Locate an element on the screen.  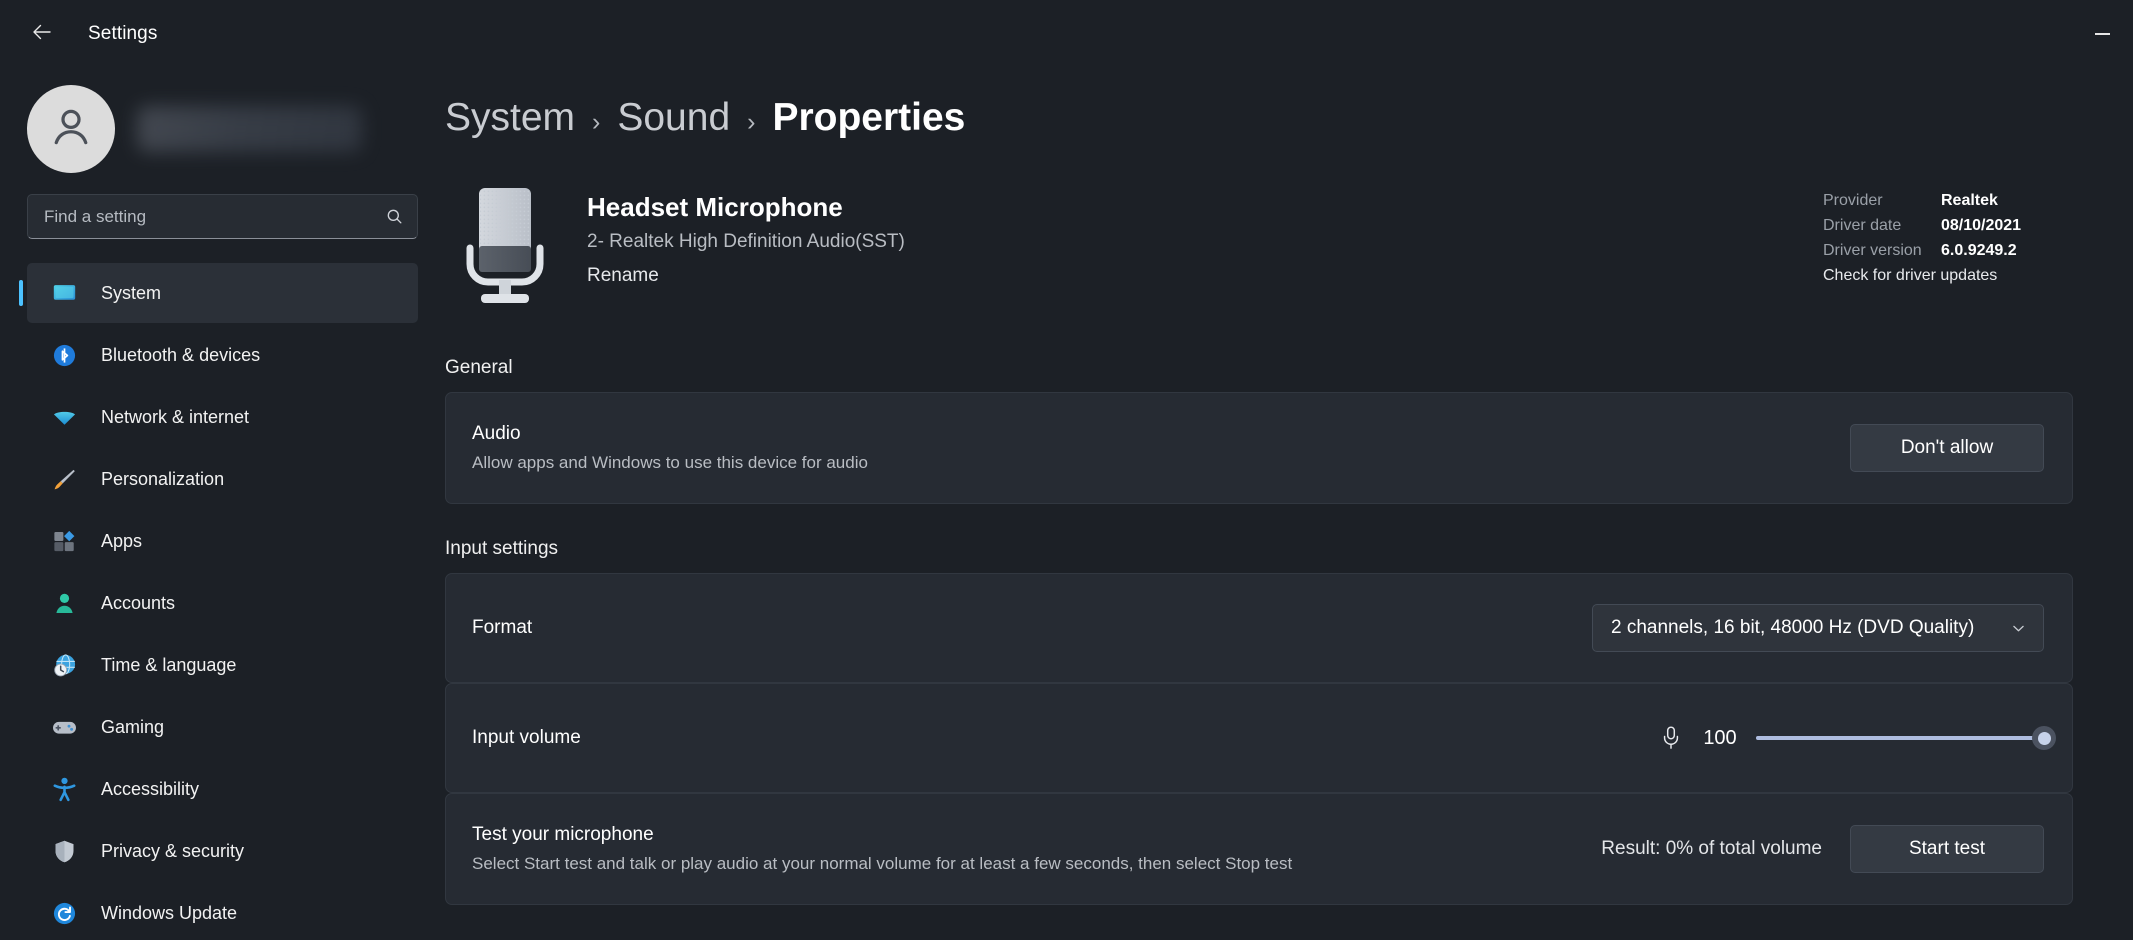
sidebar-item-personalization: Personalization is located at coordinates (222, 479).